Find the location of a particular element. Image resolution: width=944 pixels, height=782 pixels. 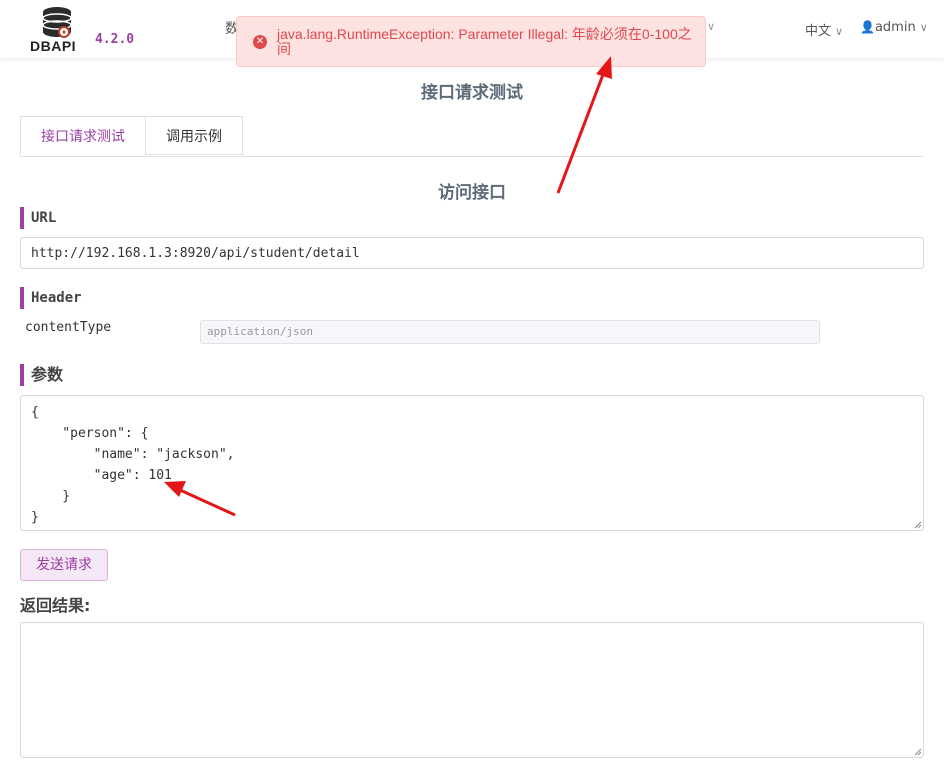

send-request-button: 发送请求 is located at coordinates (64, 565).